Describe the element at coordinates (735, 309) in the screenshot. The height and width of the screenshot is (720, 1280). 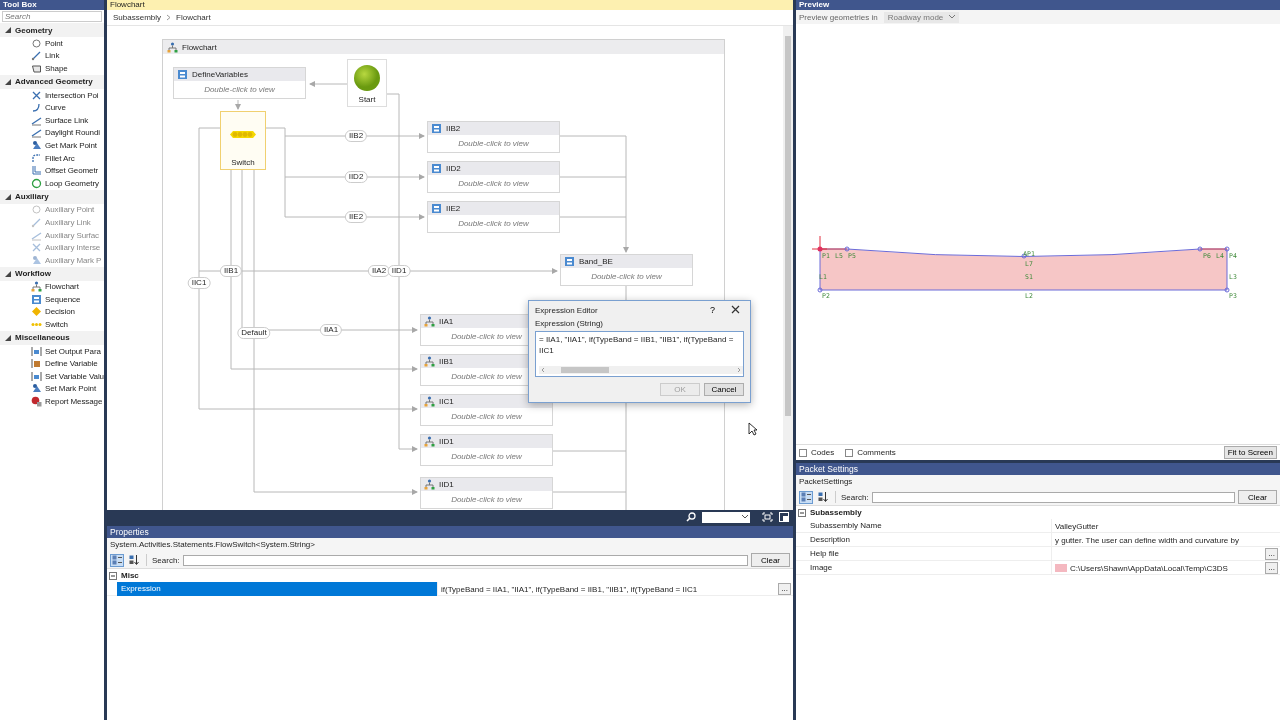
I see `close-icon` at that location.